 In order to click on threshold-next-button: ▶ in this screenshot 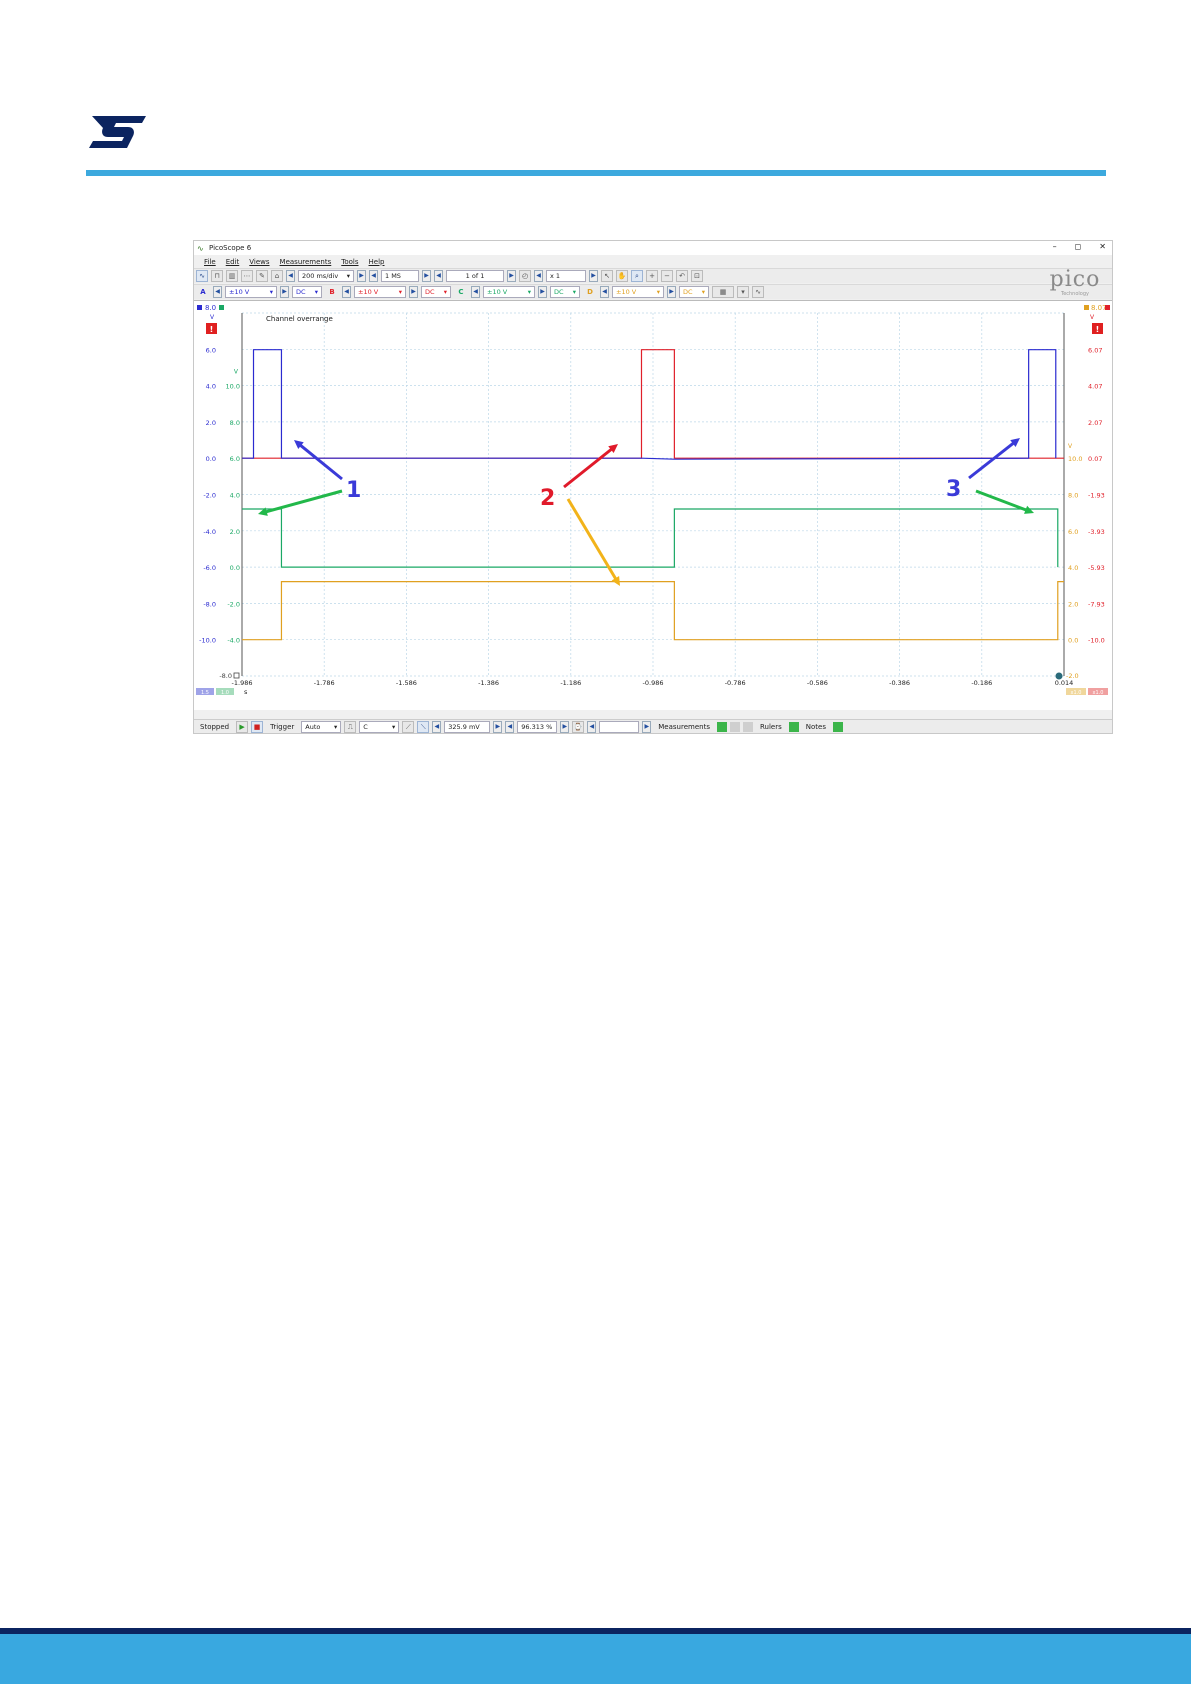, I will do `click(498, 726)`.